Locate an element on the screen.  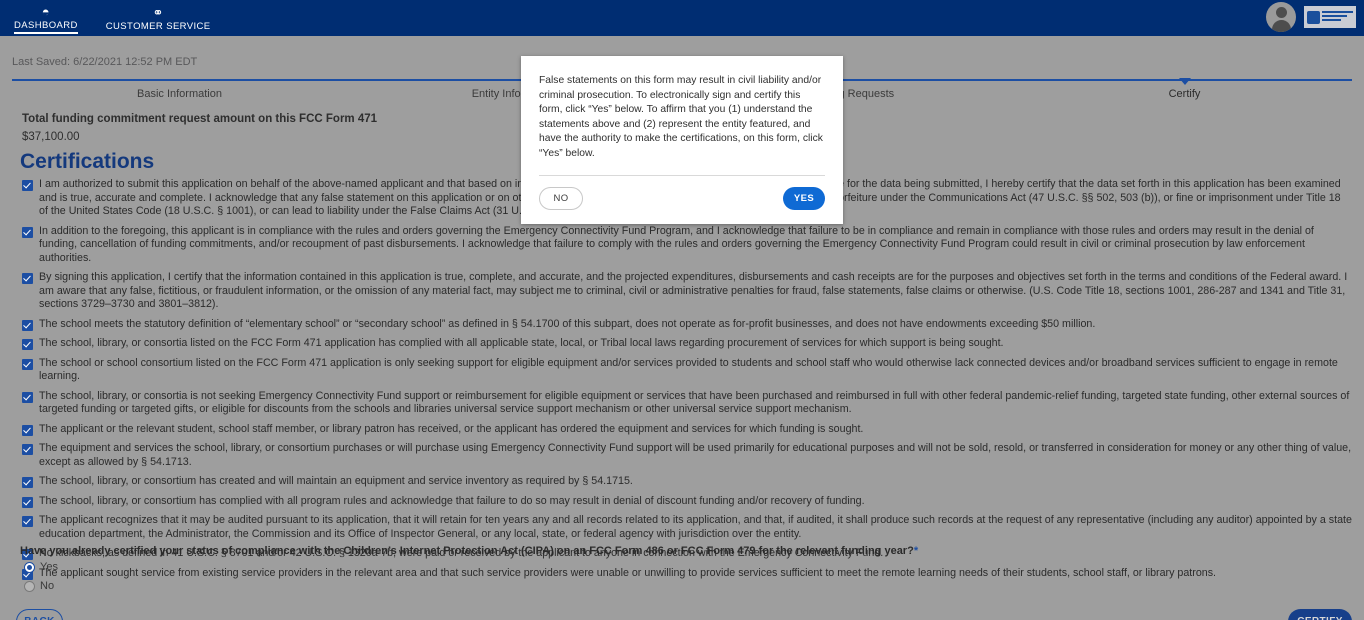
nav-tab-dashboard-label: DASHBOARD is located at coordinates (46, 27).